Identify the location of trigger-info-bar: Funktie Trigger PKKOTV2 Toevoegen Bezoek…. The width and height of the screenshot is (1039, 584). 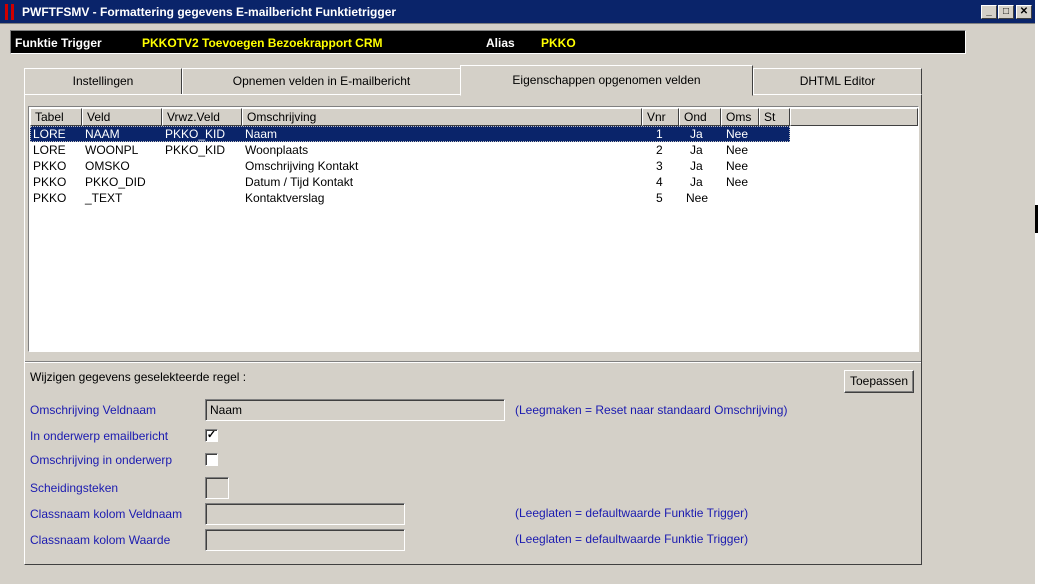
(488, 42).